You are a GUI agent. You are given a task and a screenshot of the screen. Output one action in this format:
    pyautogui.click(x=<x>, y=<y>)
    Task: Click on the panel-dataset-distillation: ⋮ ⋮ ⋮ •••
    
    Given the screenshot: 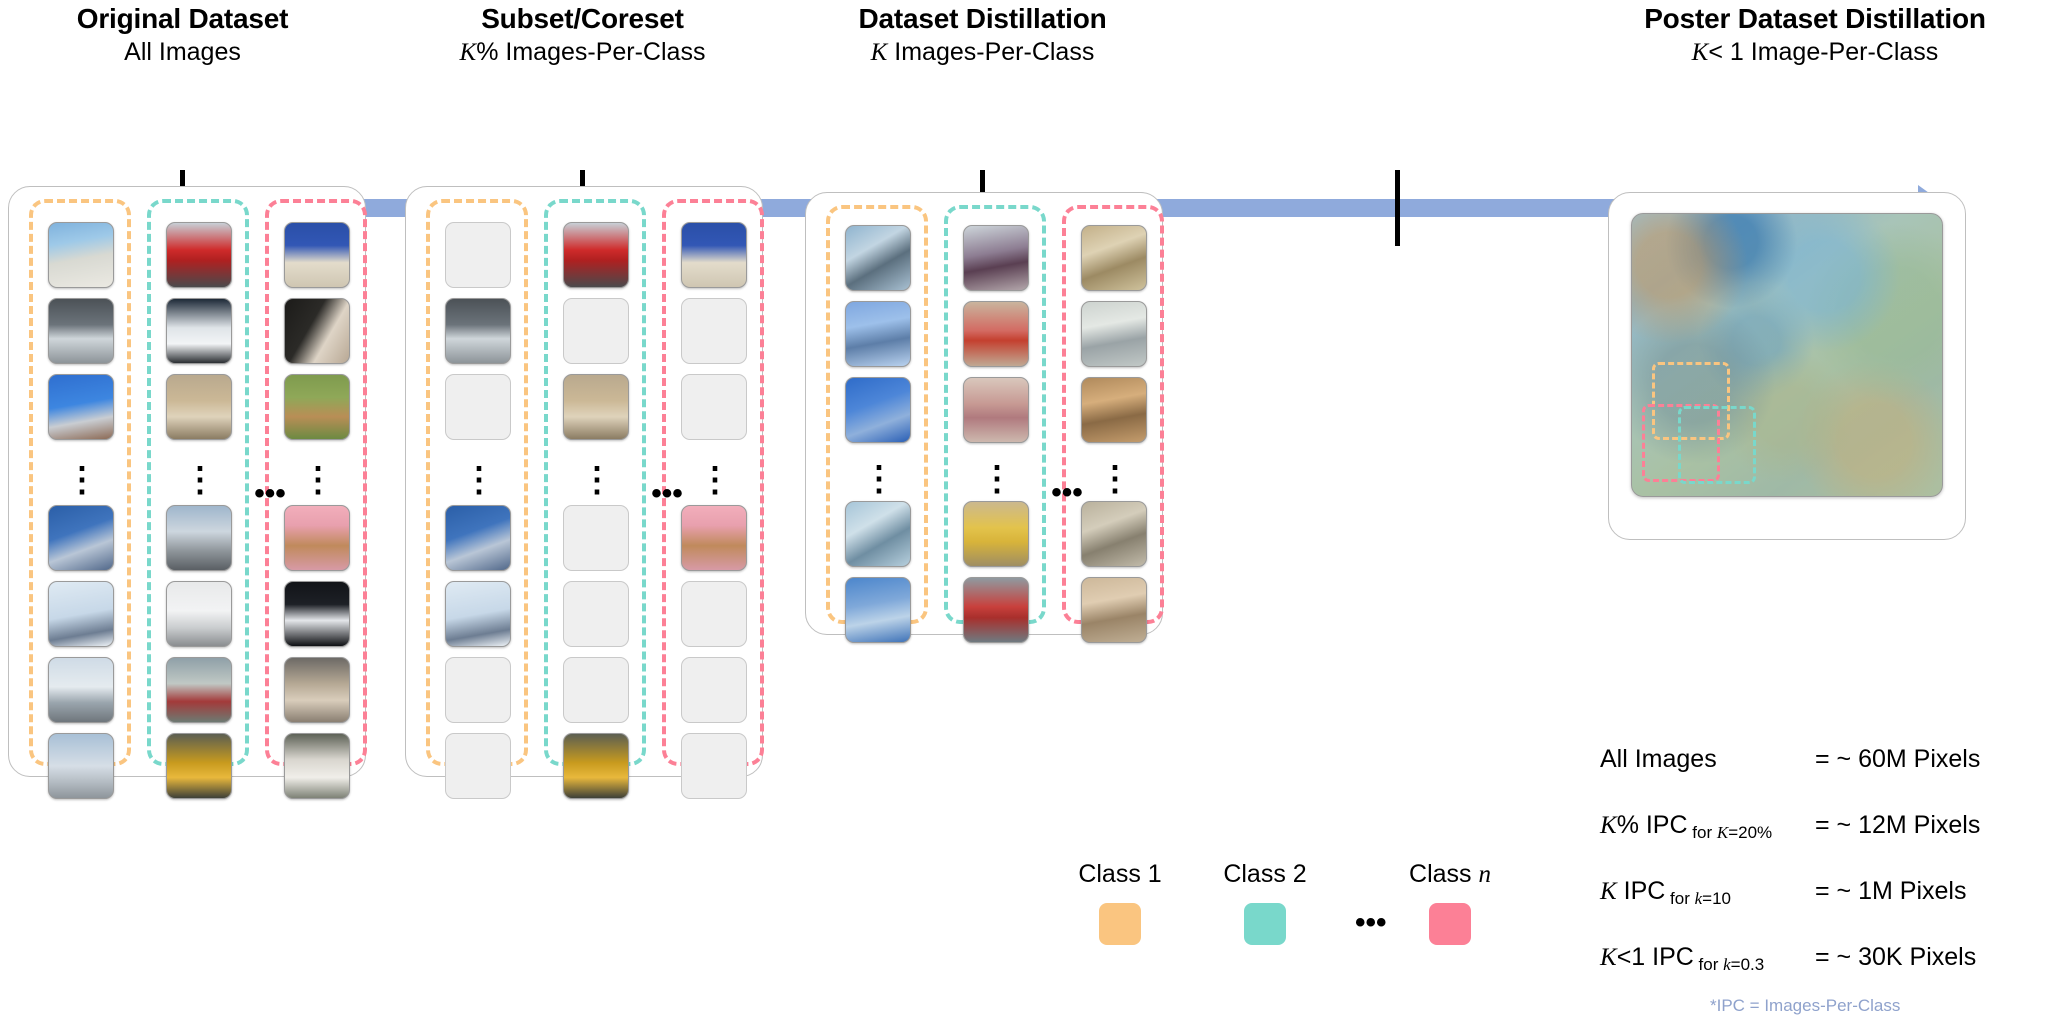 What is the action you would take?
    pyautogui.click(x=984, y=417)
    